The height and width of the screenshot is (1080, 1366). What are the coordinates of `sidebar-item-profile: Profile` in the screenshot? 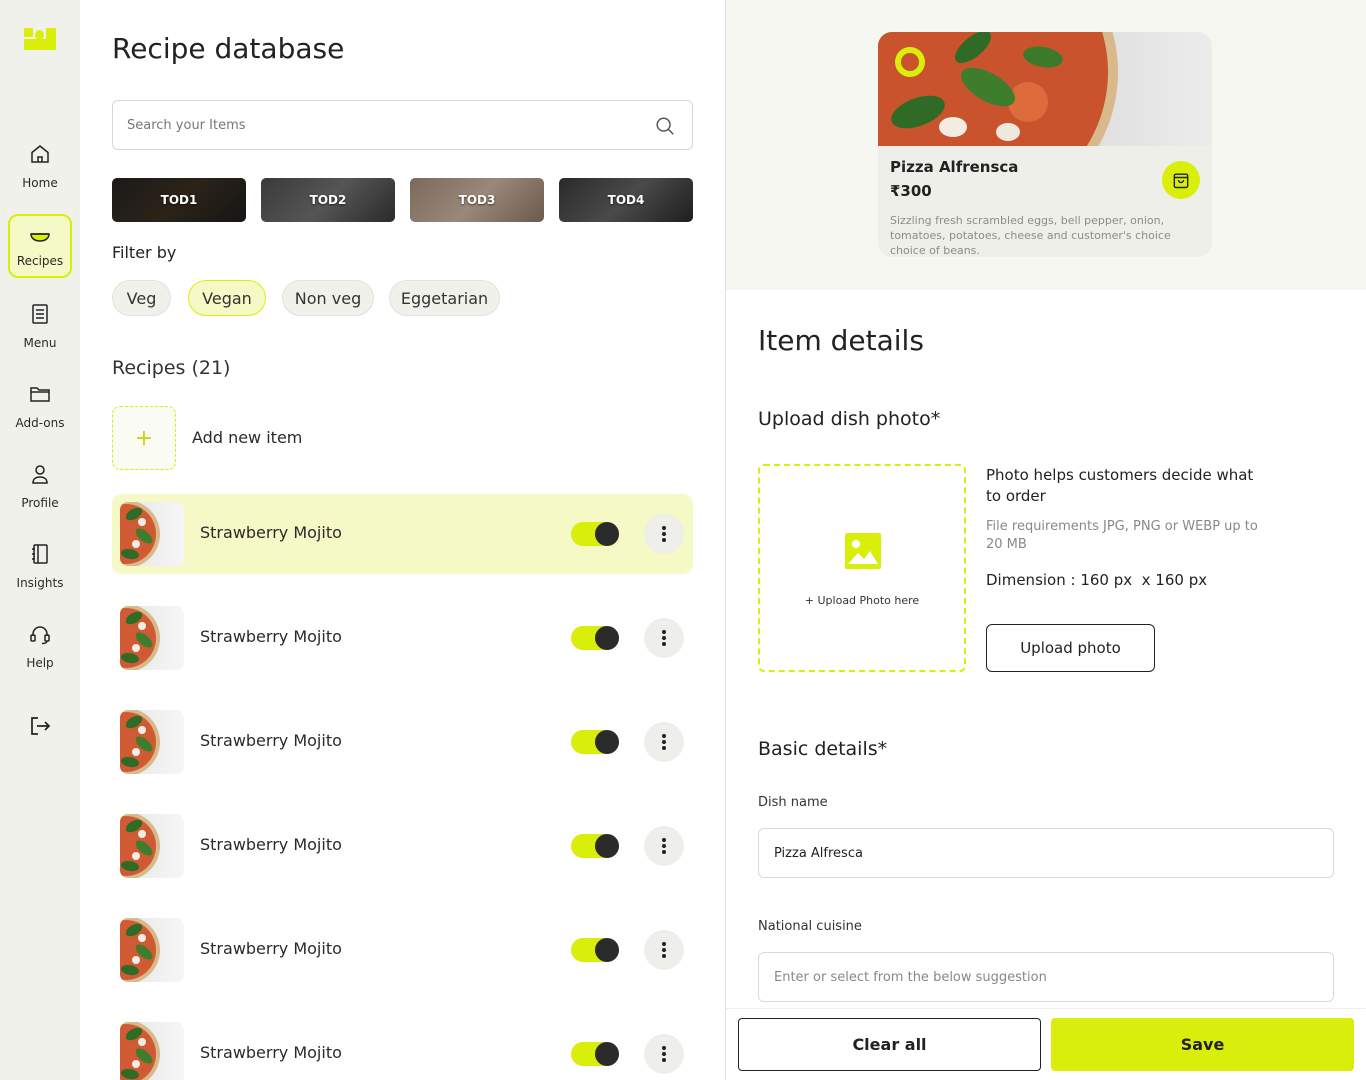 It's located at (40, 486).